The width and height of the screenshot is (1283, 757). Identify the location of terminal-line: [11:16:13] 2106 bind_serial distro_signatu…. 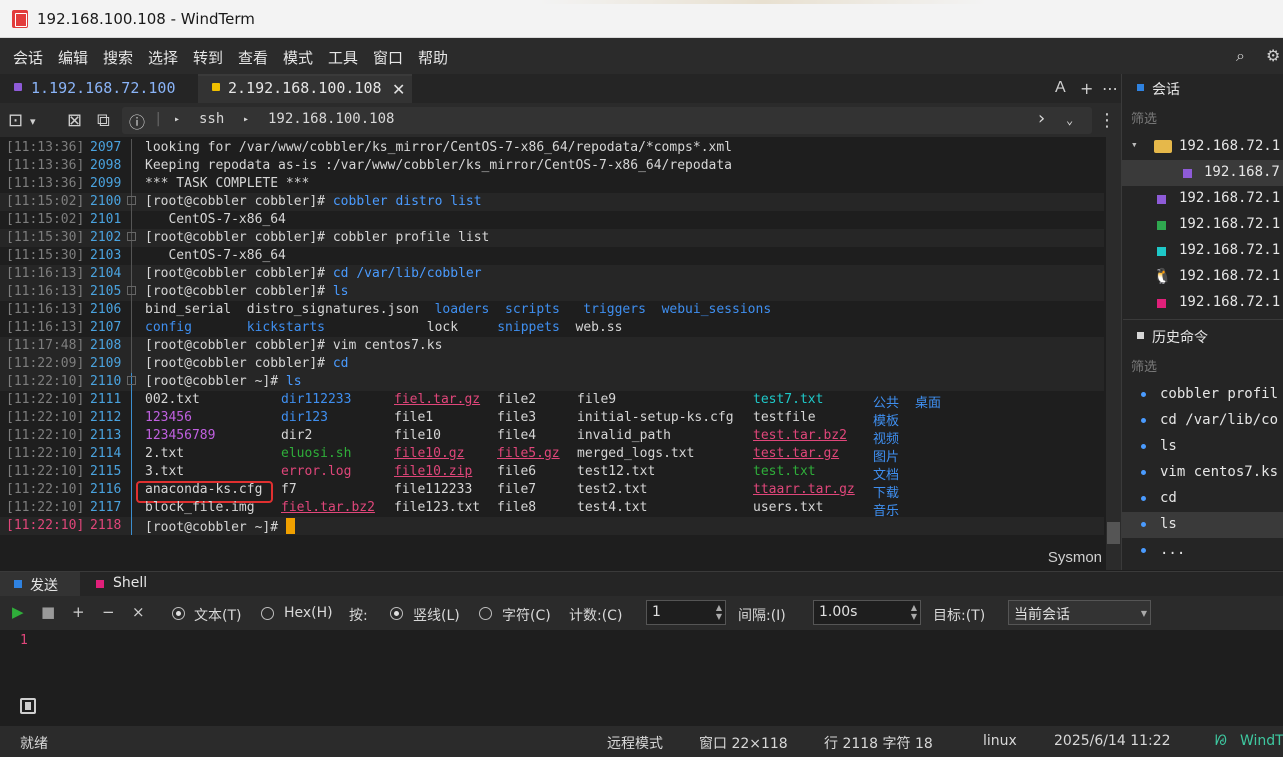
(552, 310).